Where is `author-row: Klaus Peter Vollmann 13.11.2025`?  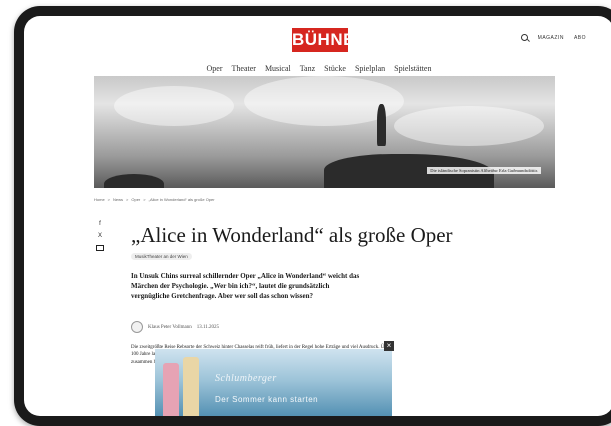 author-row: Klaus Peter Vollmann 13.11.2025 is located at coordinates (175, 327).